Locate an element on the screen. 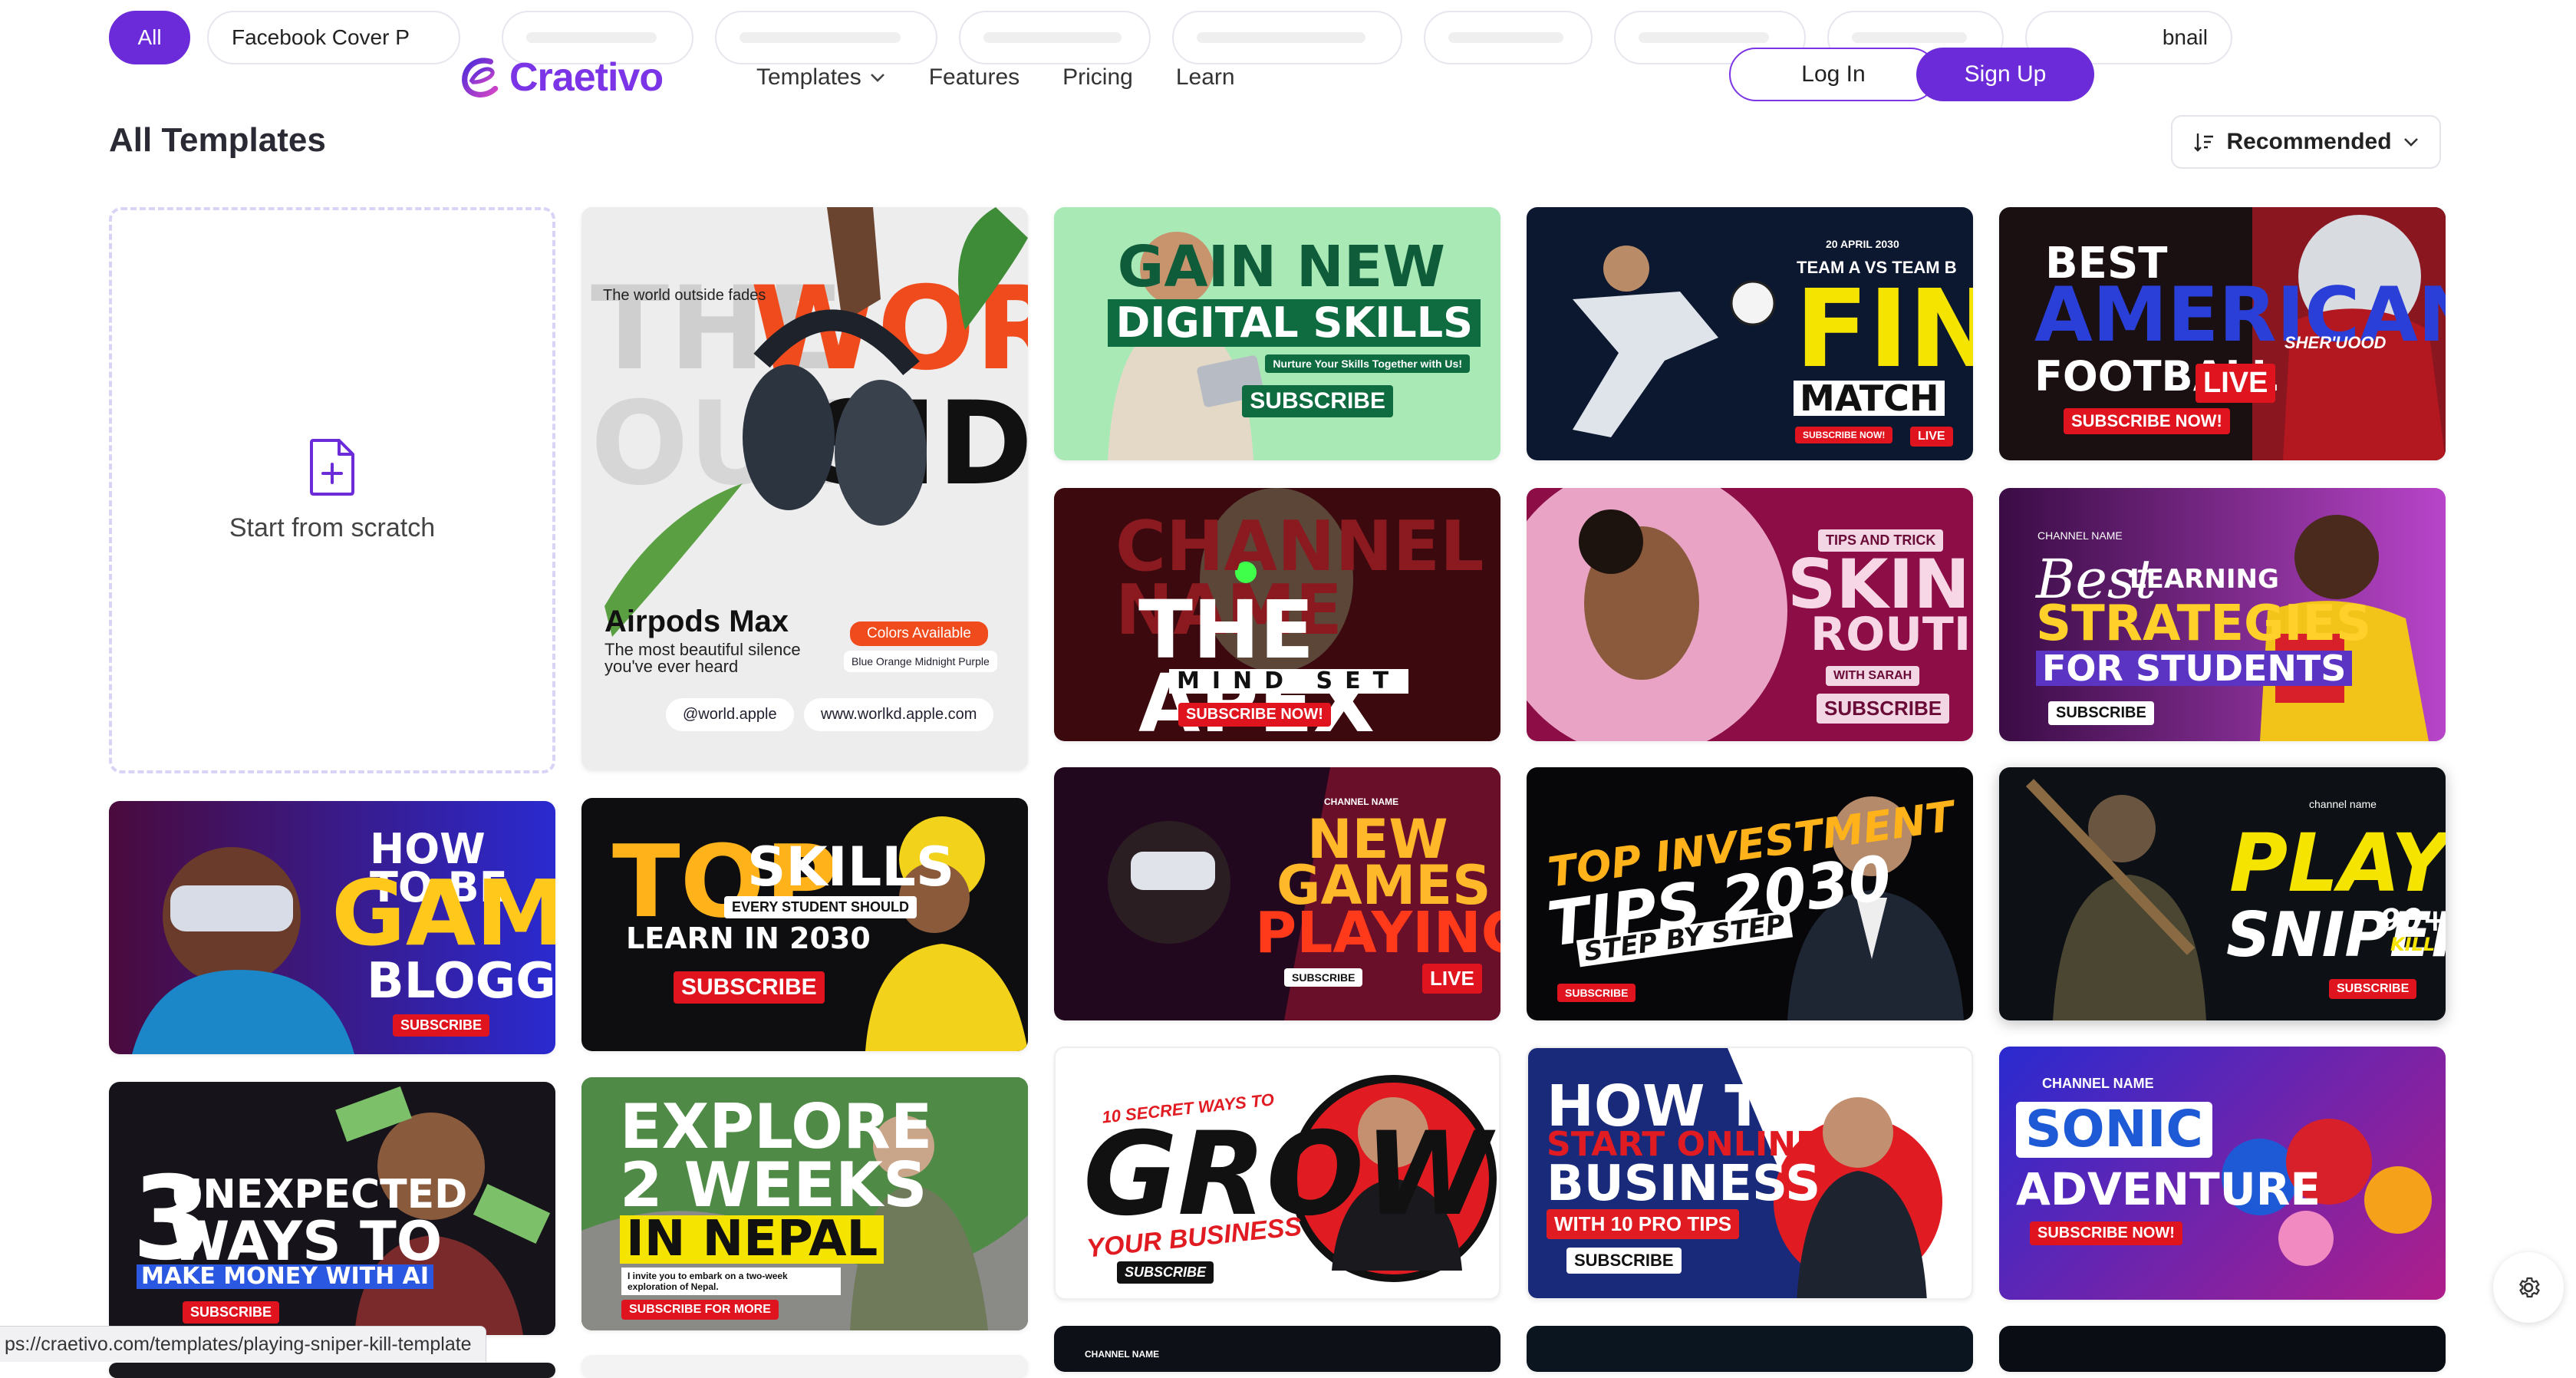 Image resolution: width=2576 pixels, height=1378 pixels. games-live: LIVE is located at coordinates (1452, 979).